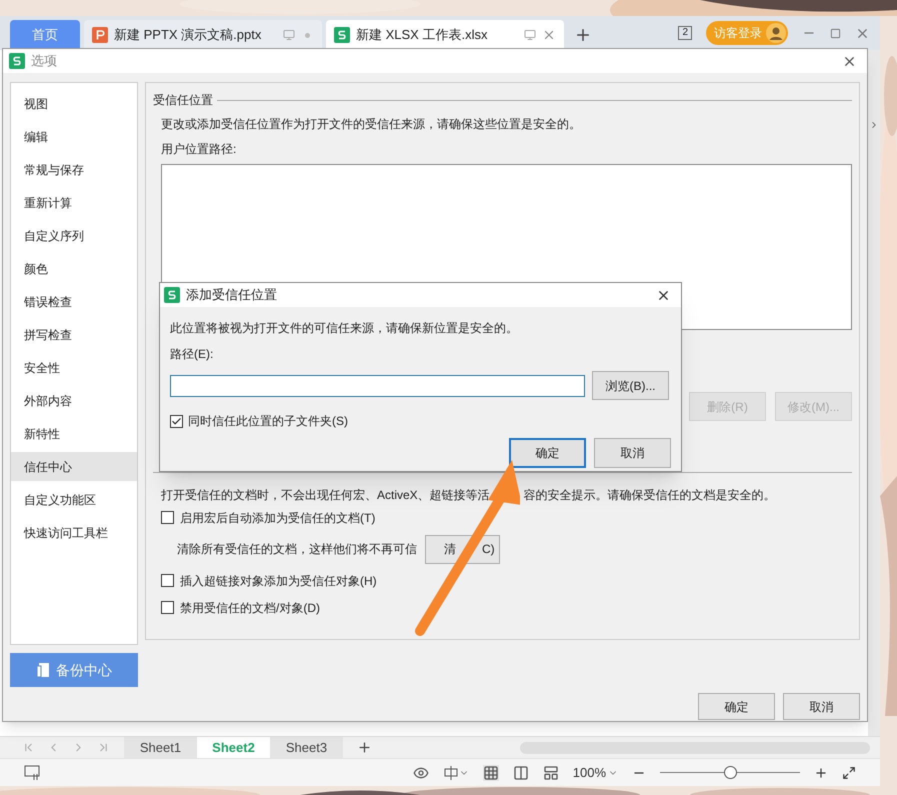 Image resolution: width=897 pixels, height=795 pixels. What do you see at coordinates (325, 495) in the screenshot?
I see `section-description: 打开受信任的文档时，不会出现任何宏、ActiveX、超链接等活` at bounding box center [325, 495].